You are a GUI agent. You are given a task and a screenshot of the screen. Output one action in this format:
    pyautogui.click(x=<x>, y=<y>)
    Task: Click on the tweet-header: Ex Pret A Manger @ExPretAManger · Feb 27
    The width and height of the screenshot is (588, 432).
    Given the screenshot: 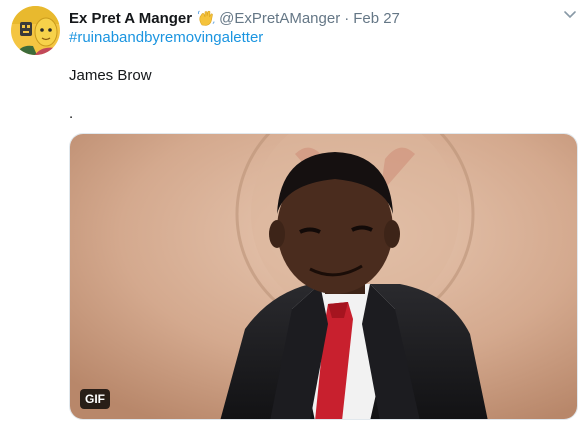 What is the action you would take?
    pyautogui.click(x=234, y=18)
    